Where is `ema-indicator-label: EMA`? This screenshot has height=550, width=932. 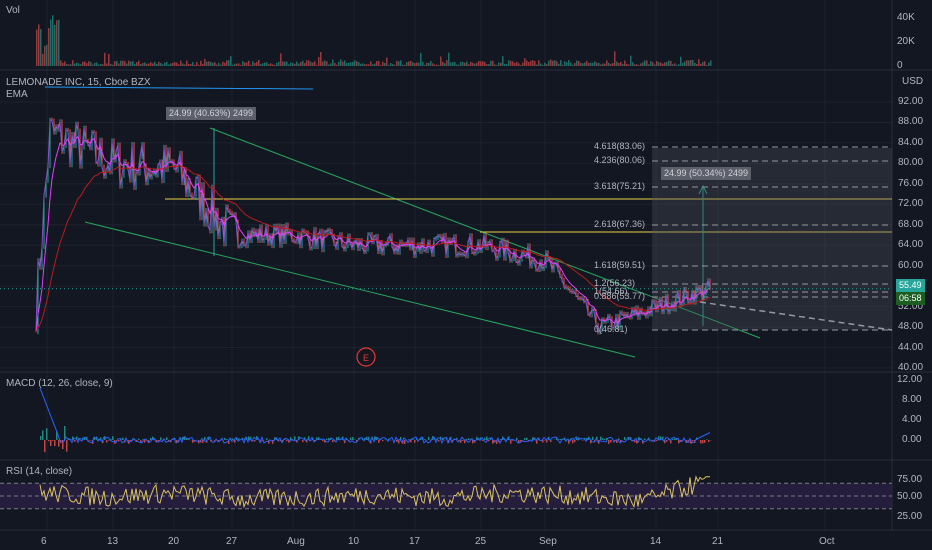 ema-indicator-label: EMA is located at coordinates (17, 94).